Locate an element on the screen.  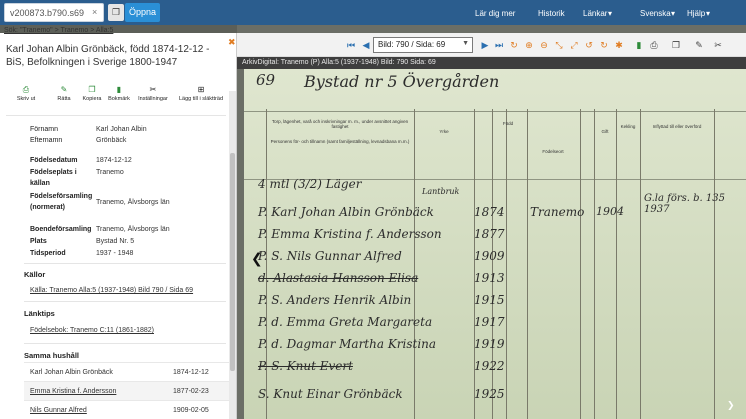
household-name: Karl Johan Albin Grönbäck is located at coordinates (71, 372).